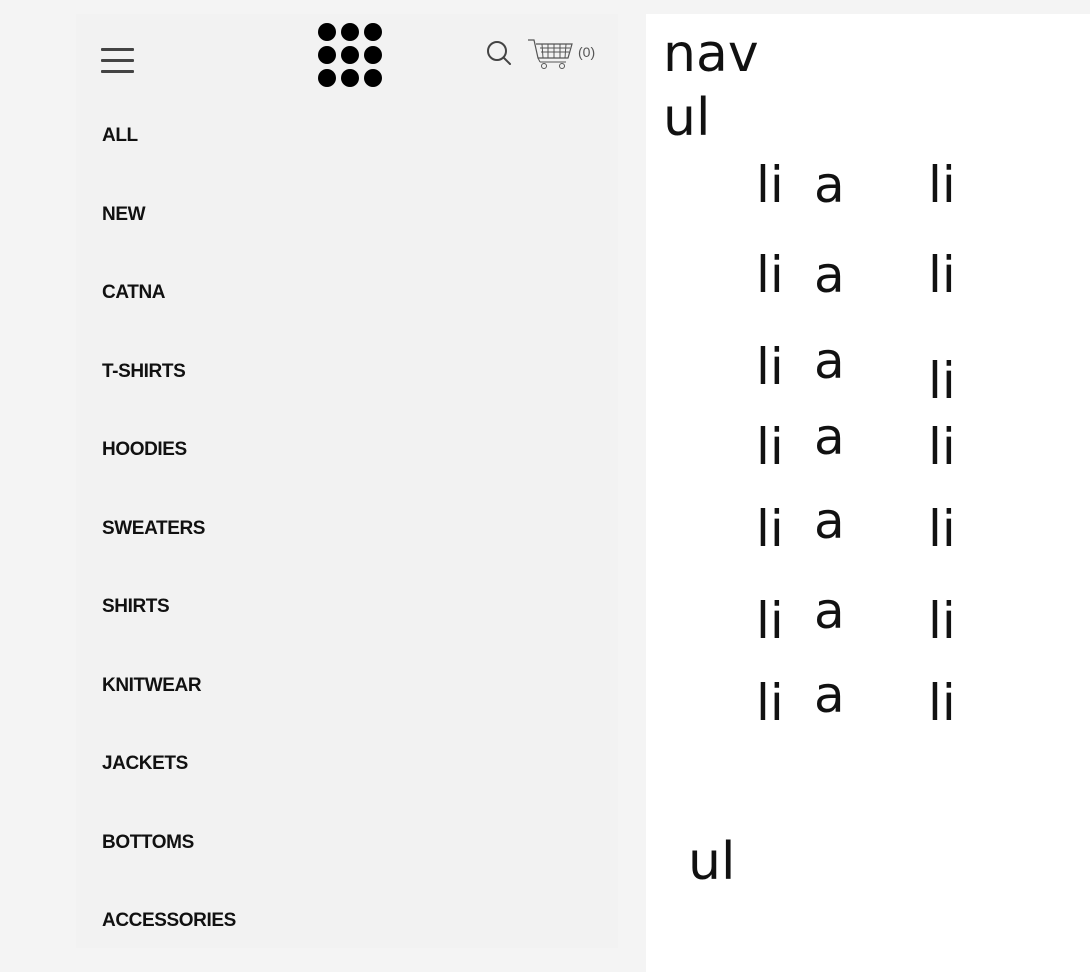 The image size is (1090, 972). I want to click on cart-button: (0), so click(563, 53).